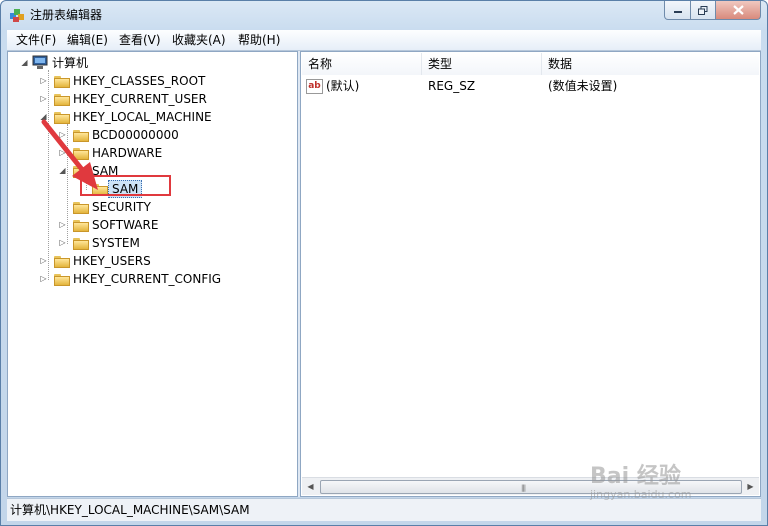 The height and width of the screenshot is (526, 768). Describe the element at coordinates (139, 81) in the screenshot. I see `tree-item-label: HKEY_CLASSES_ROOT` at that location.